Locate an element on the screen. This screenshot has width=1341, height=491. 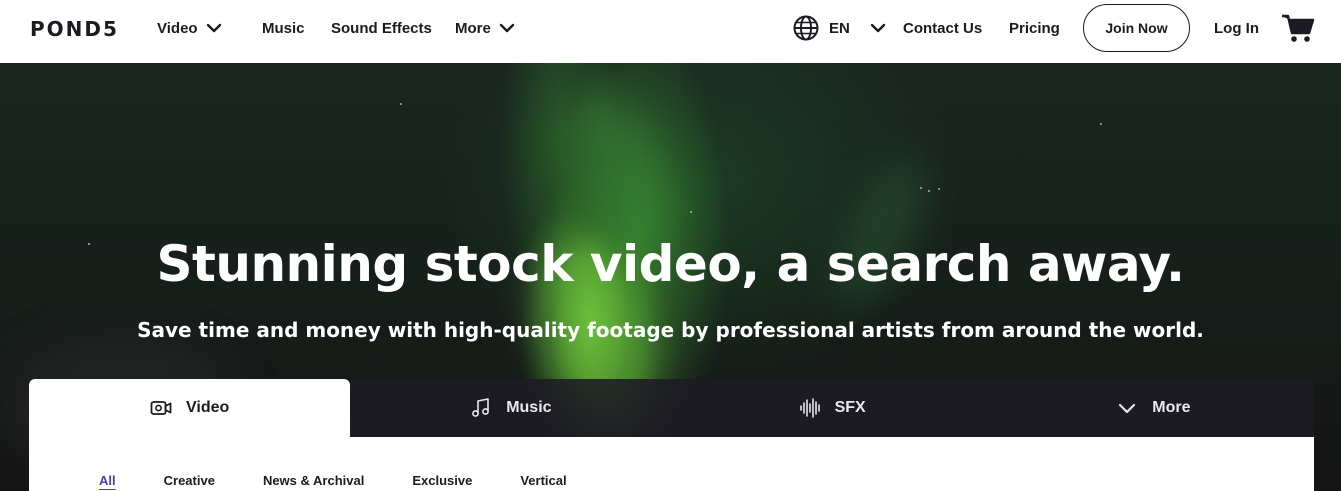
nav-sound-effects: Sound Effects is located at coordinates (381, 28).